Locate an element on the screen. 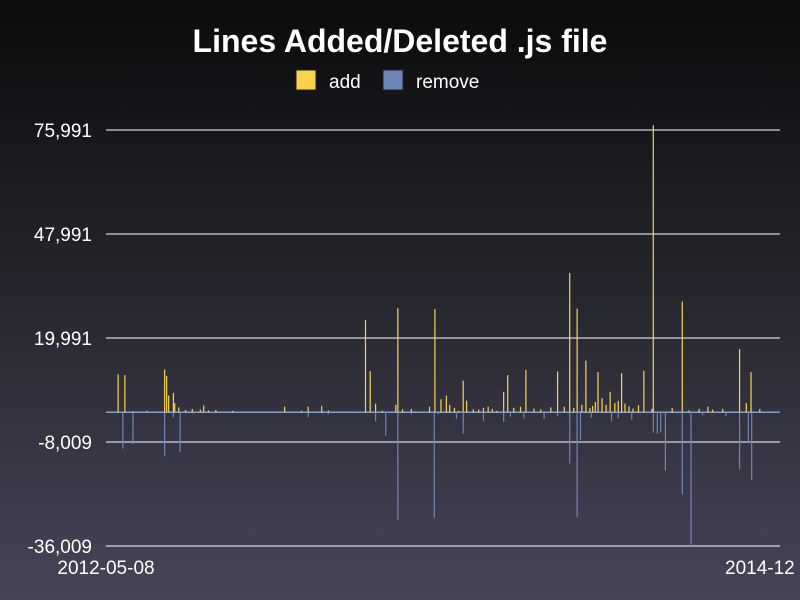 This screenshot has height=600, width=800. y-tick-label: 75,991 is located at coordinates (63, 131).